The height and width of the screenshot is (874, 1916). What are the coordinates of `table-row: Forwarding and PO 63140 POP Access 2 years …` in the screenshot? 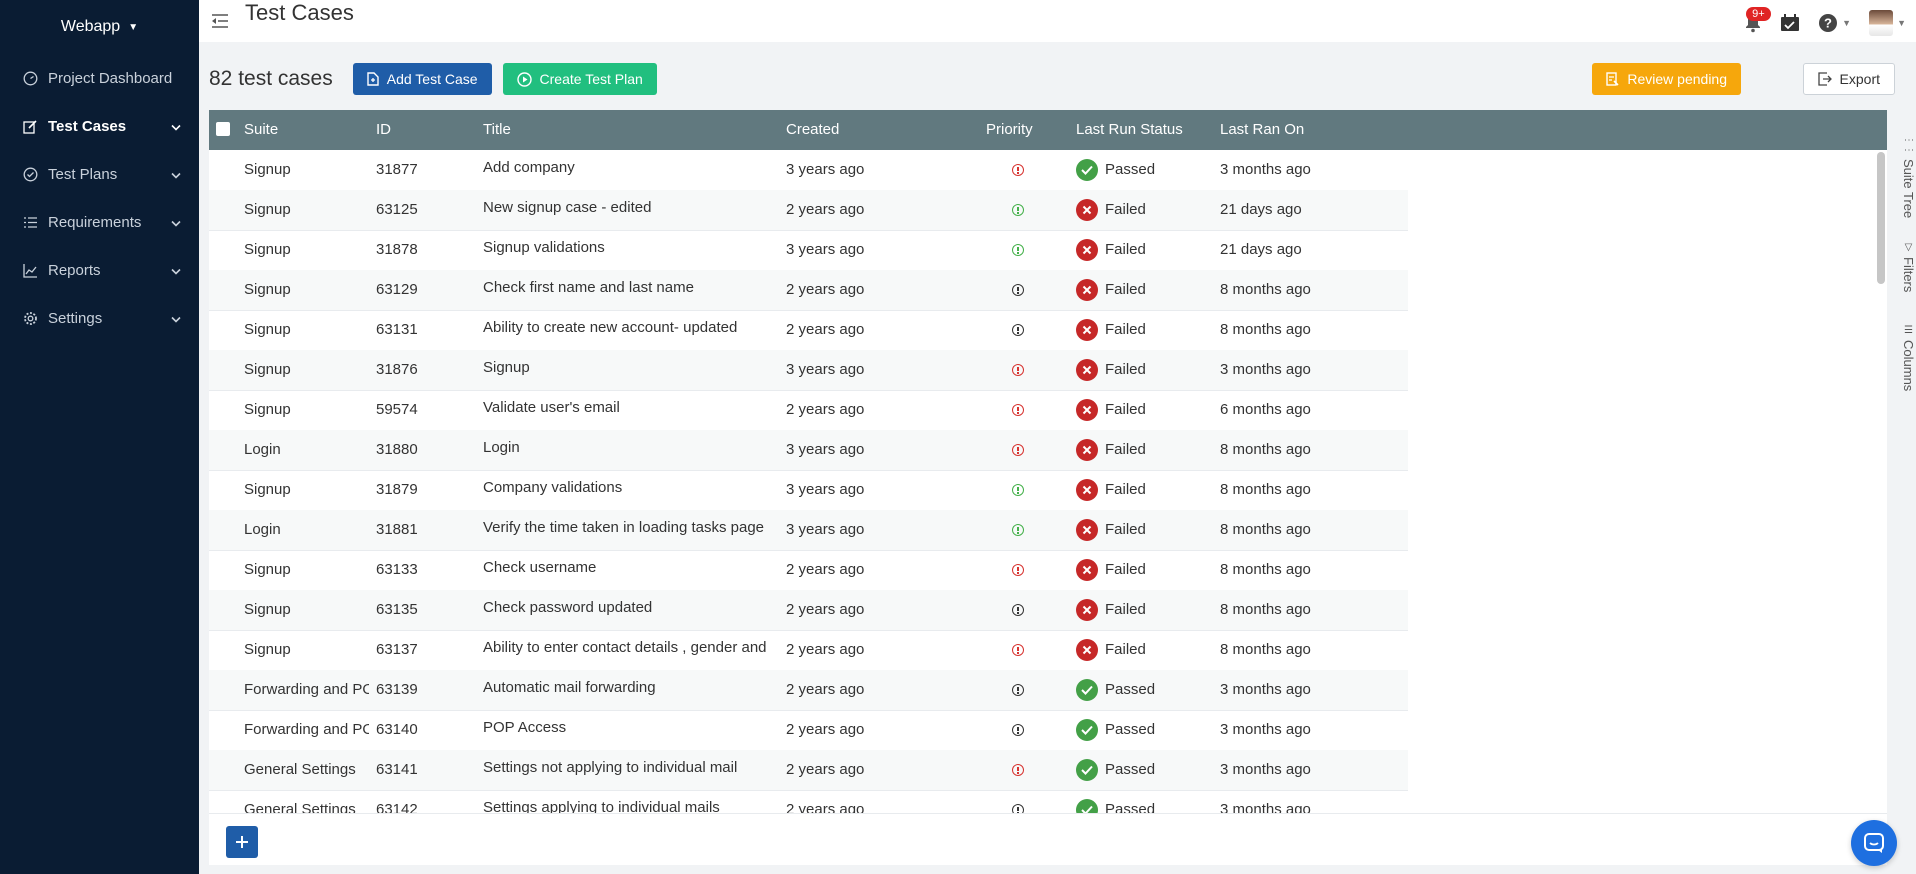 It's located at (808, 730).